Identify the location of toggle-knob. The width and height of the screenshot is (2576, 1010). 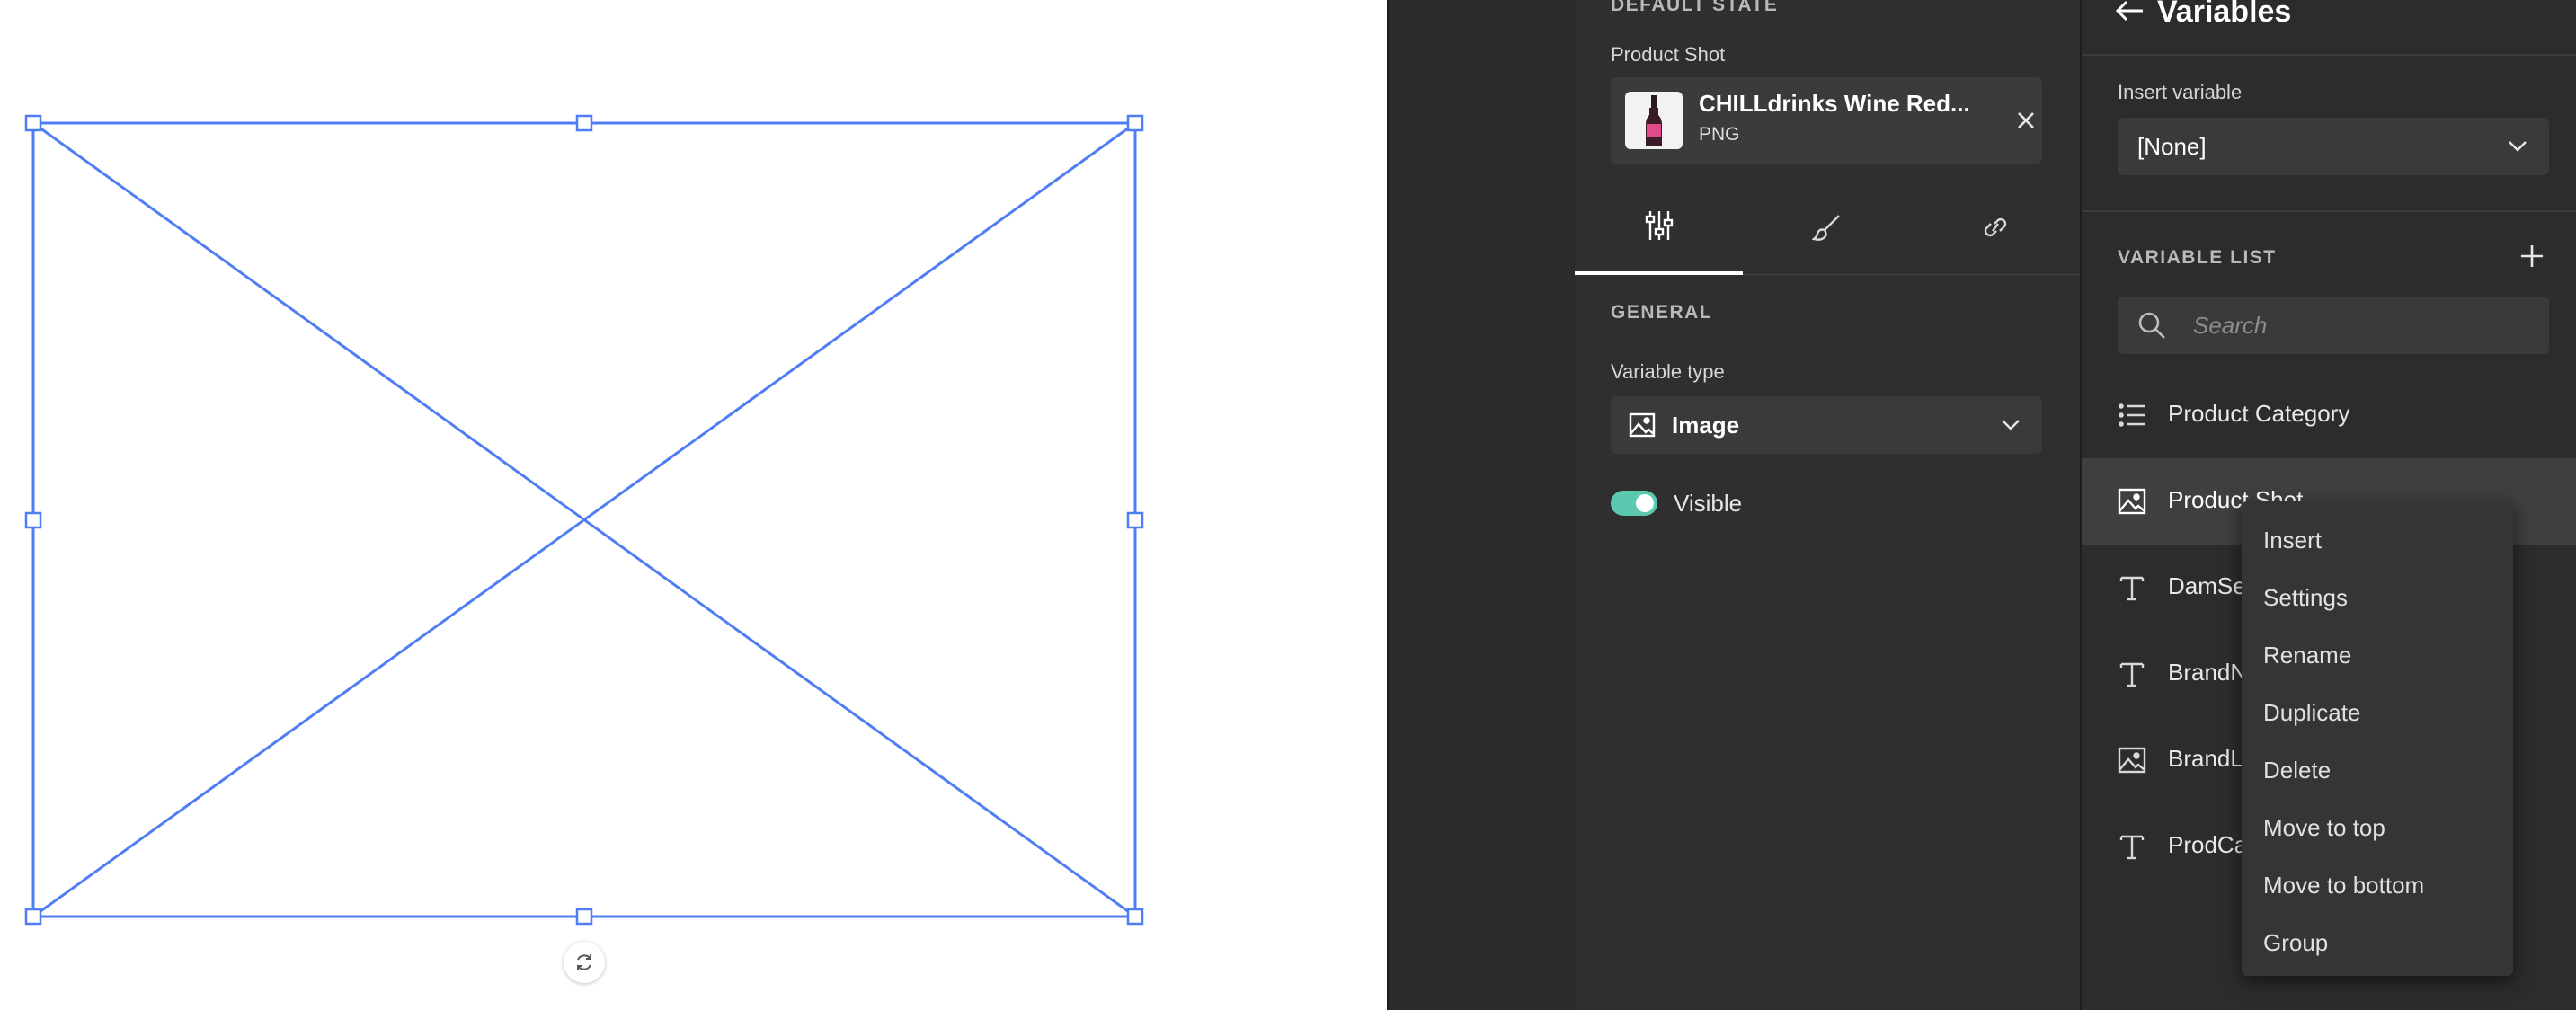
(1645, 503).